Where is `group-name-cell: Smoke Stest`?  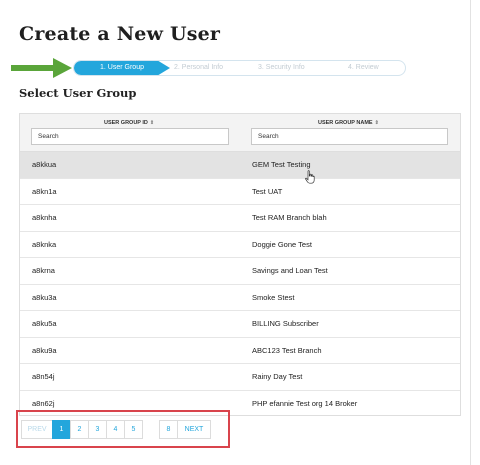
group-name-cell: Smoke Stest is located at coordinates (273, 297).